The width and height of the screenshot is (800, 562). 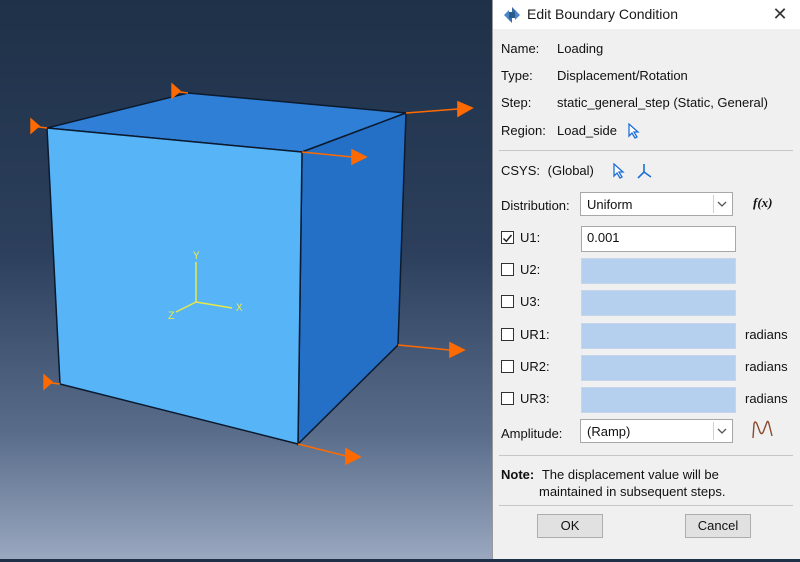 I want to click on region-label: Region:, so click(x=523, y=130).